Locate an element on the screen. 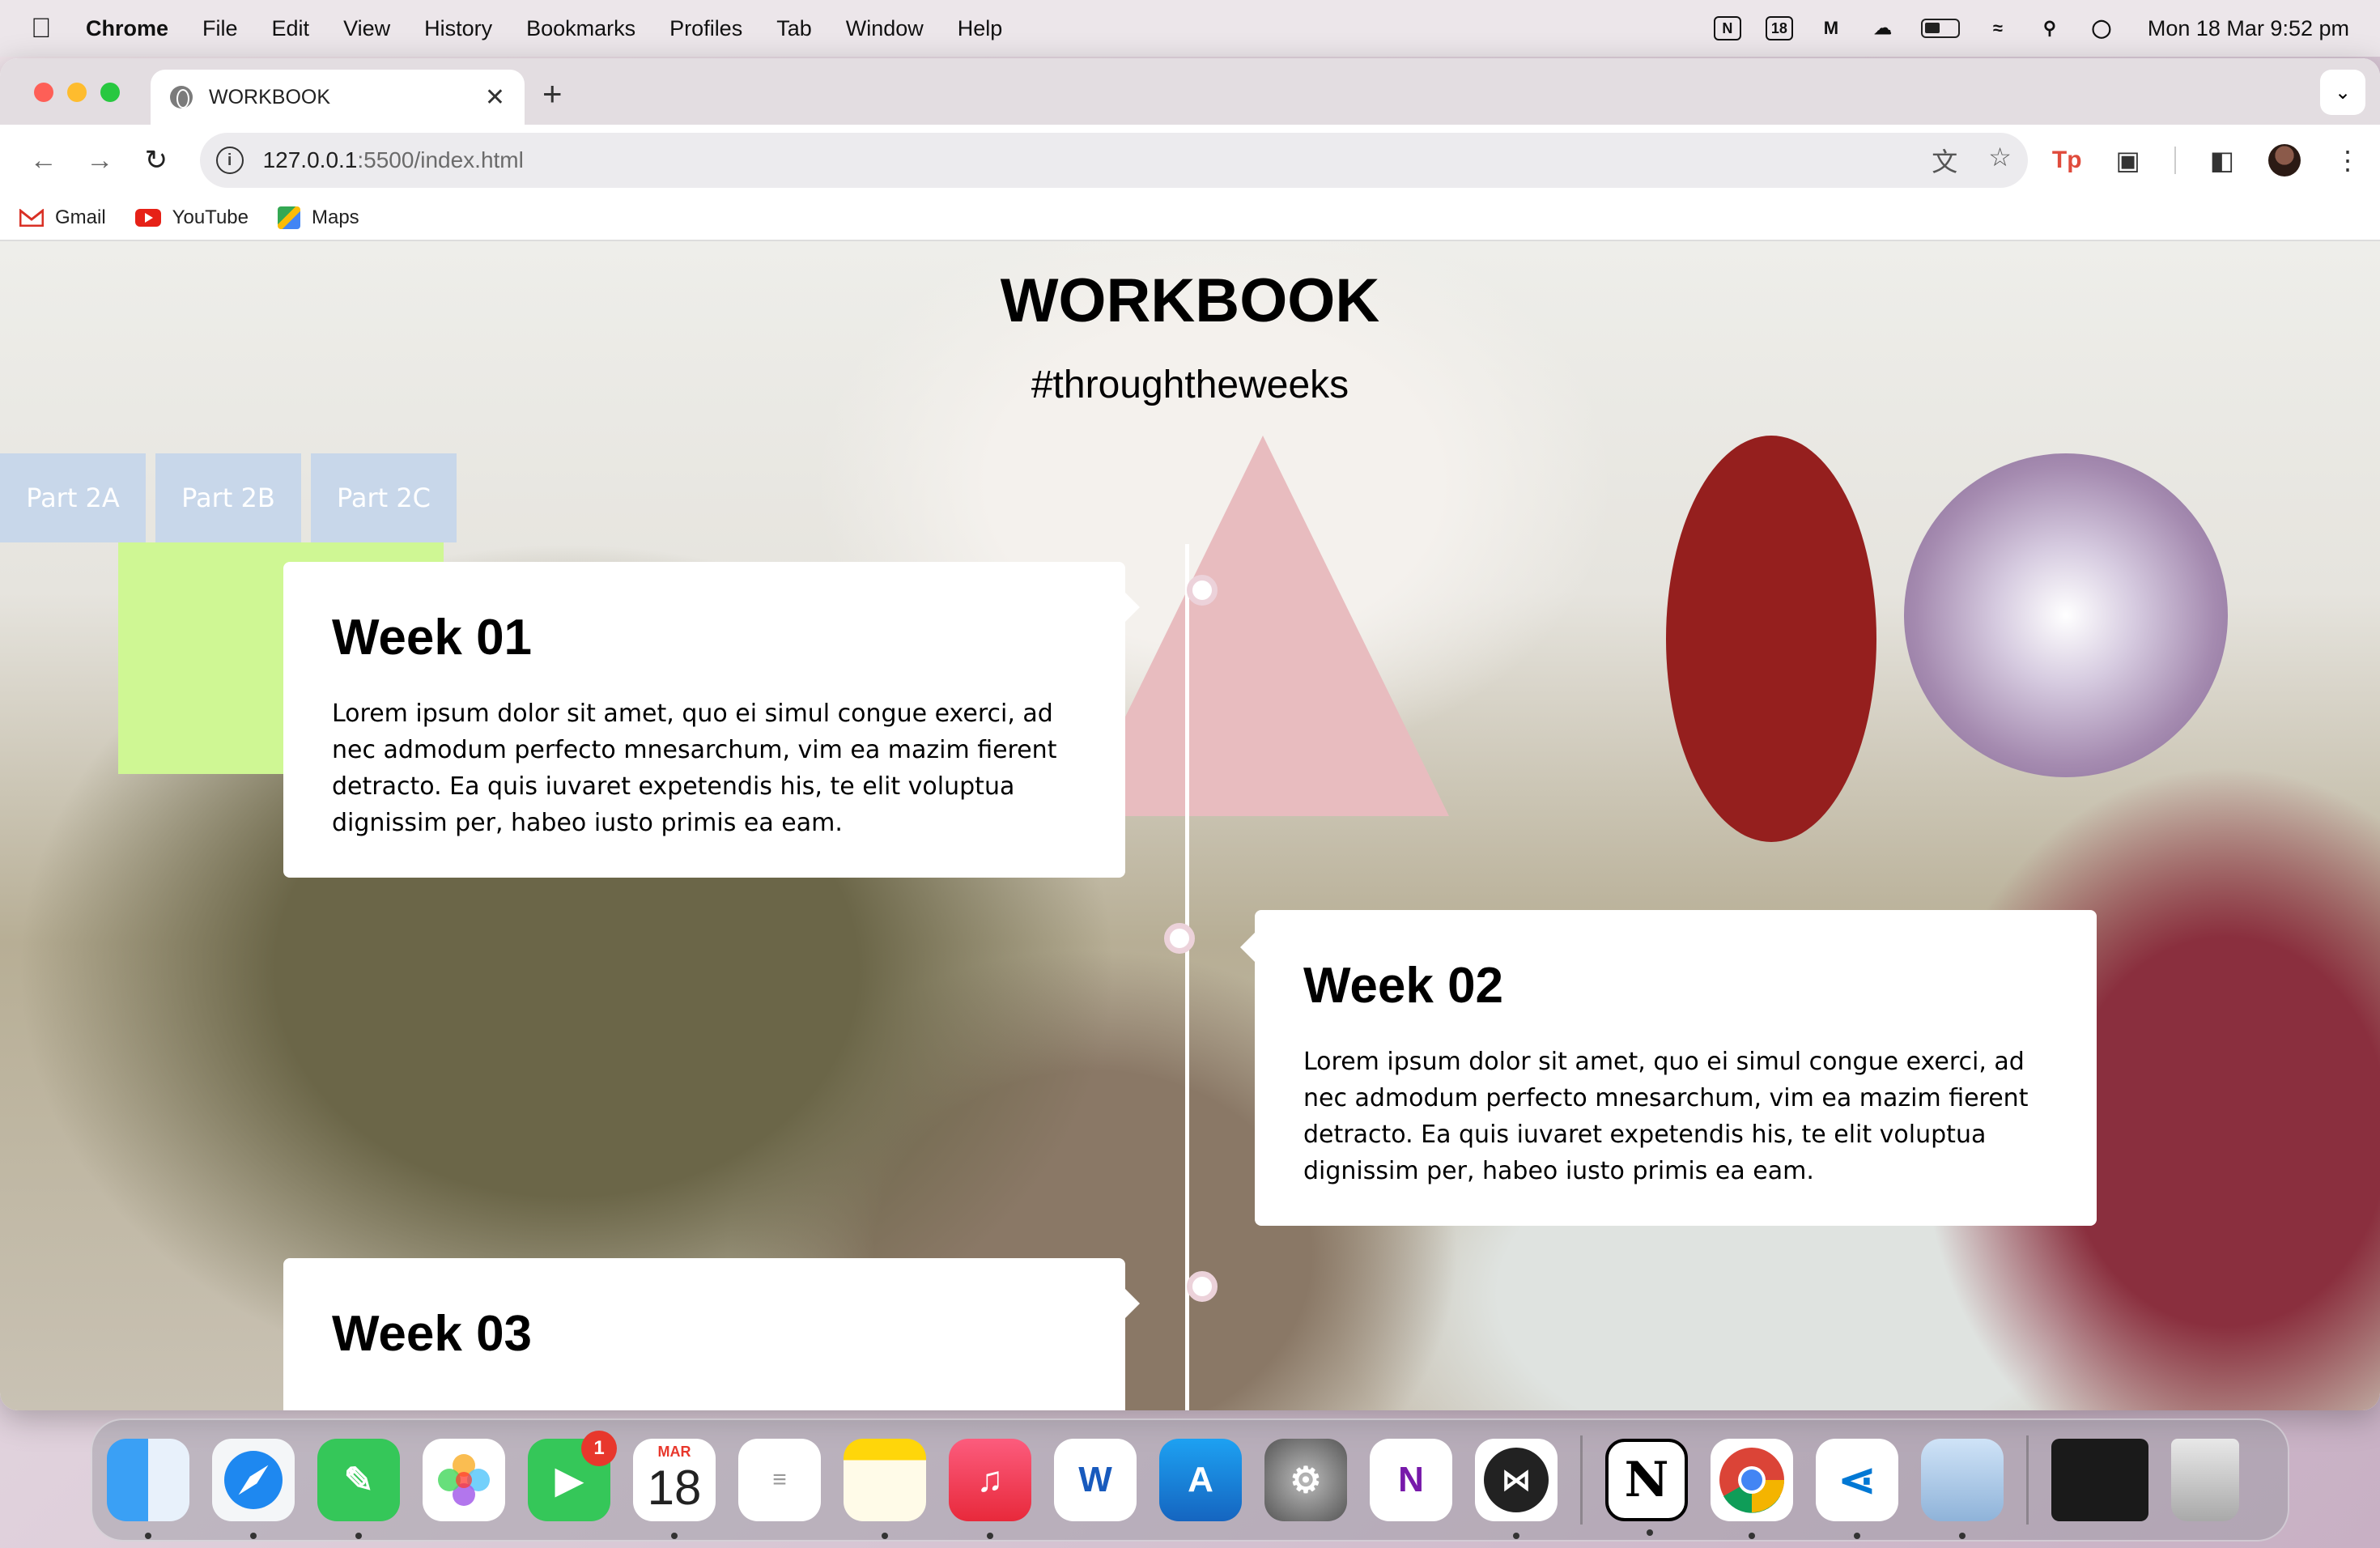  notion-status-icon: N is located at coordinates (1727, 28).